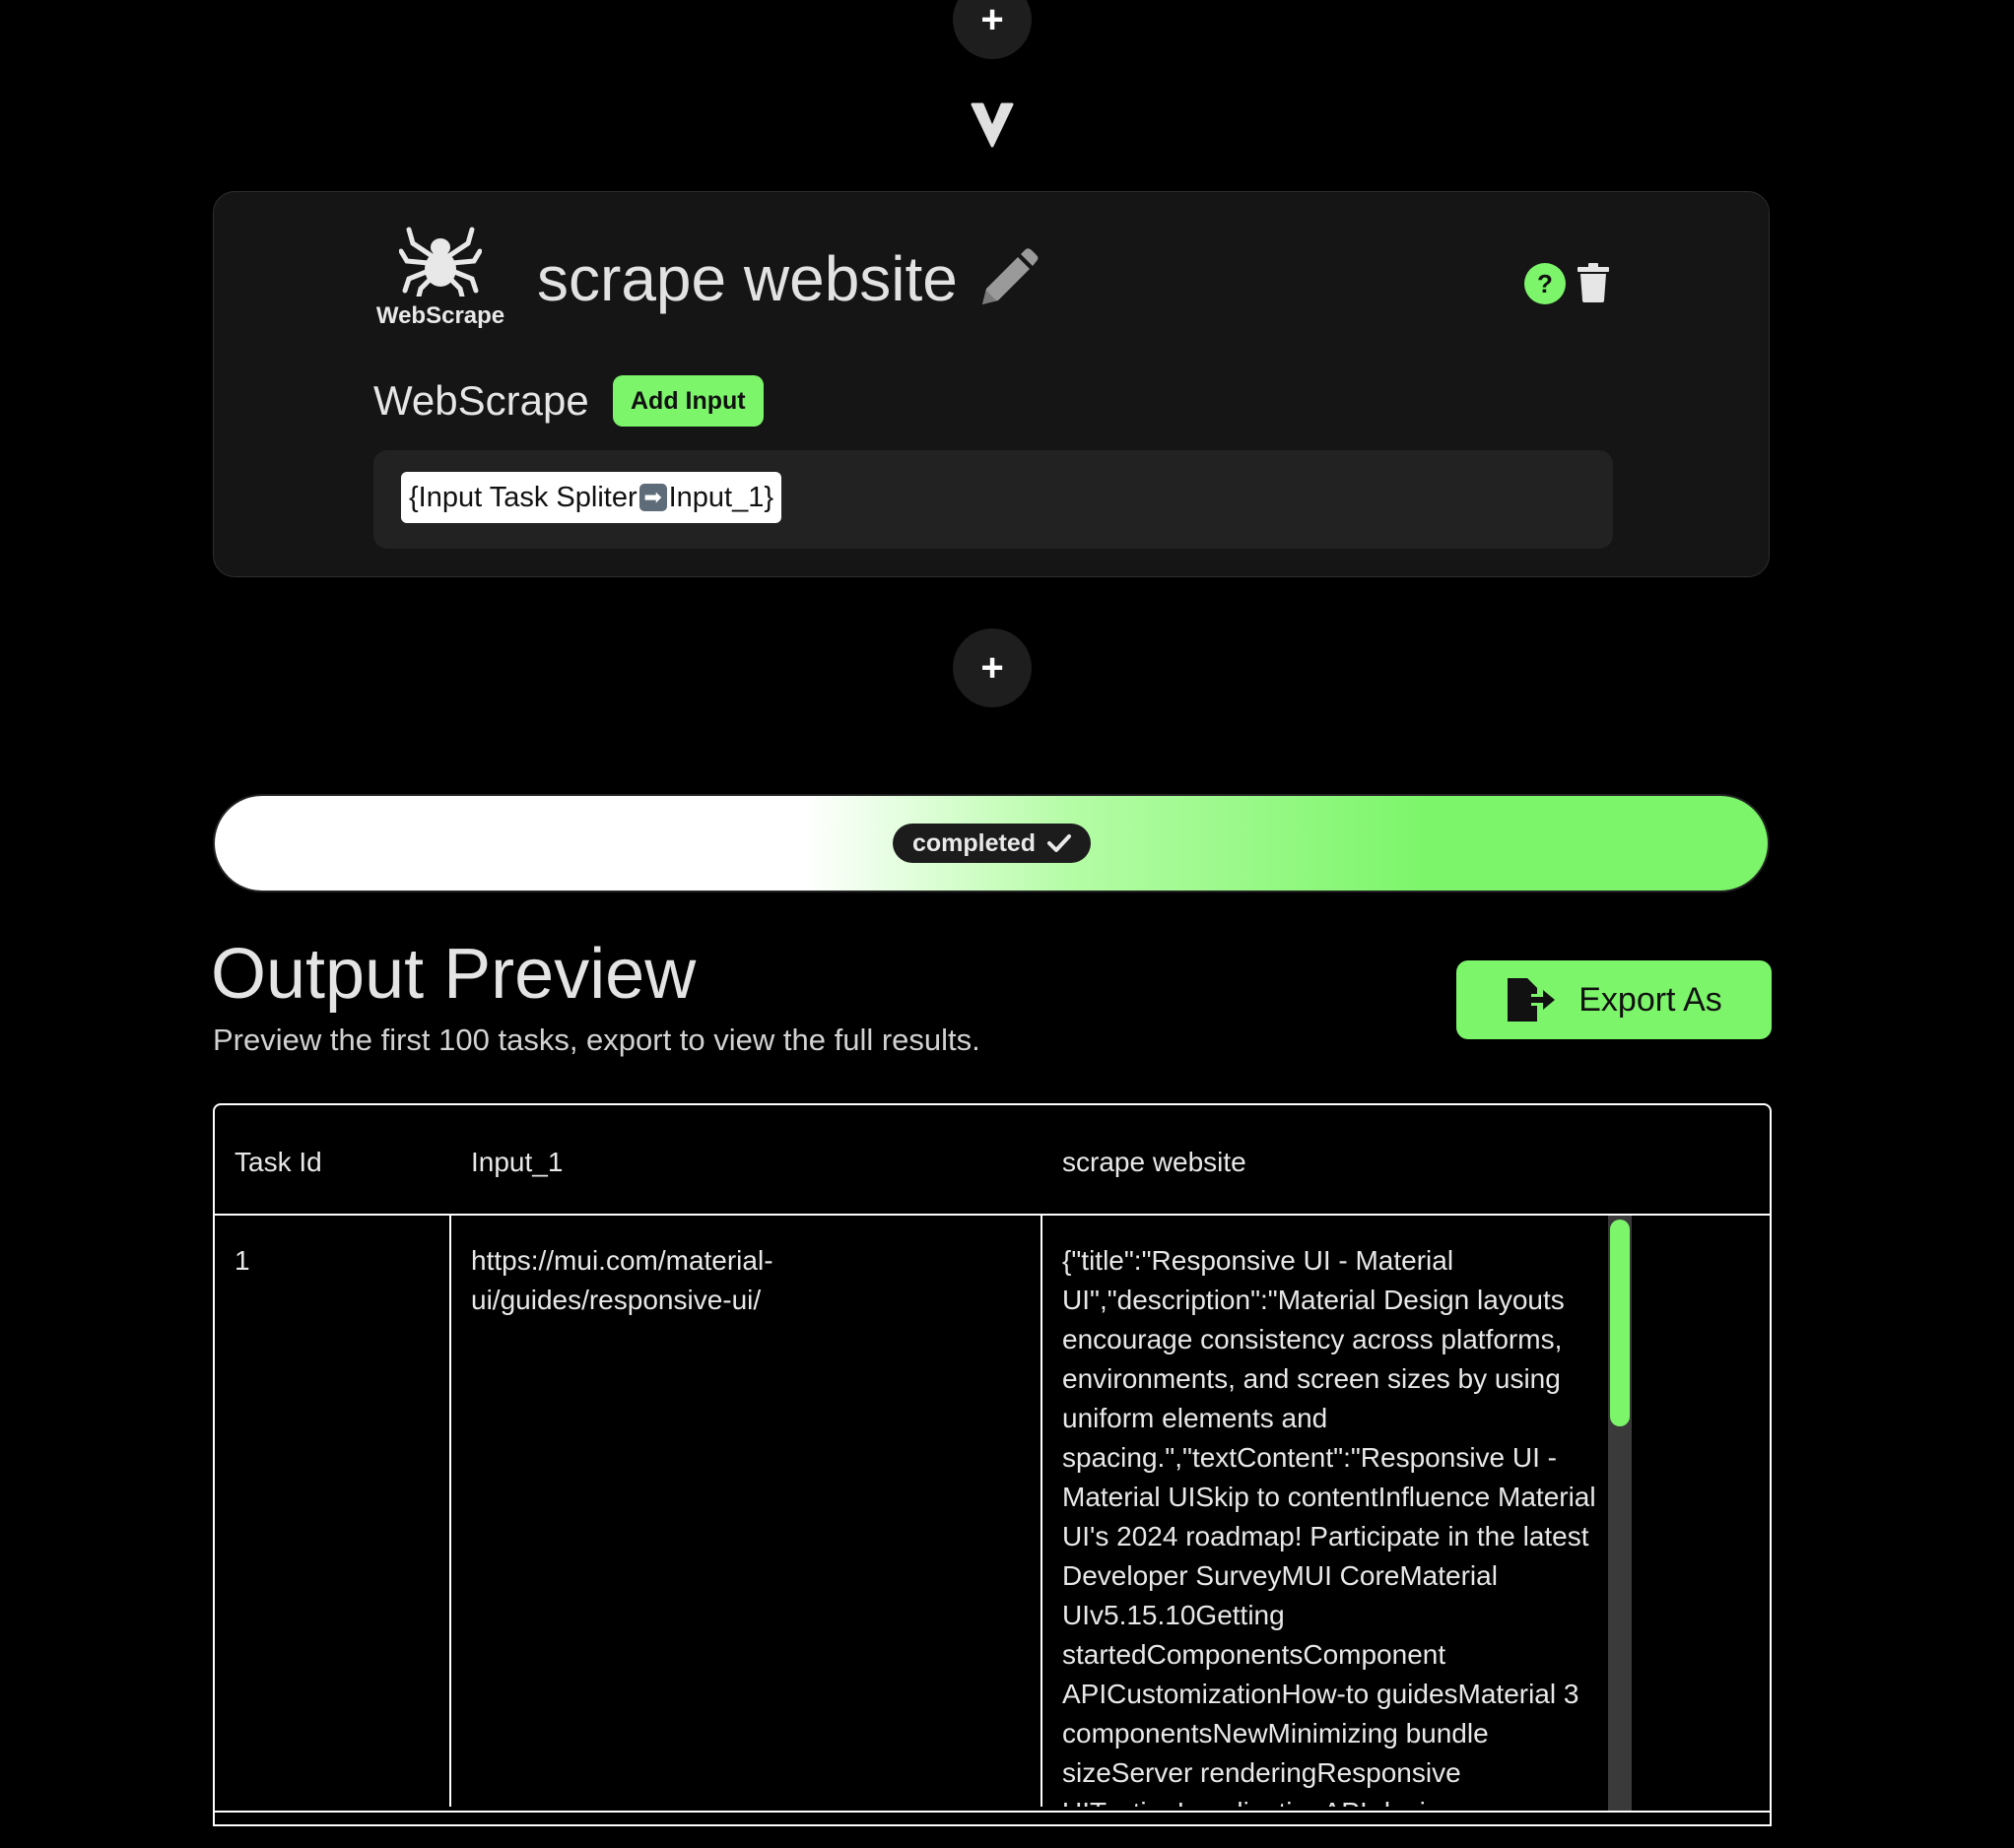  What do you see at coordinates (993, 499) in the screenshot?
I see `input-box: {Input Task Spliter ➡ Input_1}` at bounding box center [993, 499].